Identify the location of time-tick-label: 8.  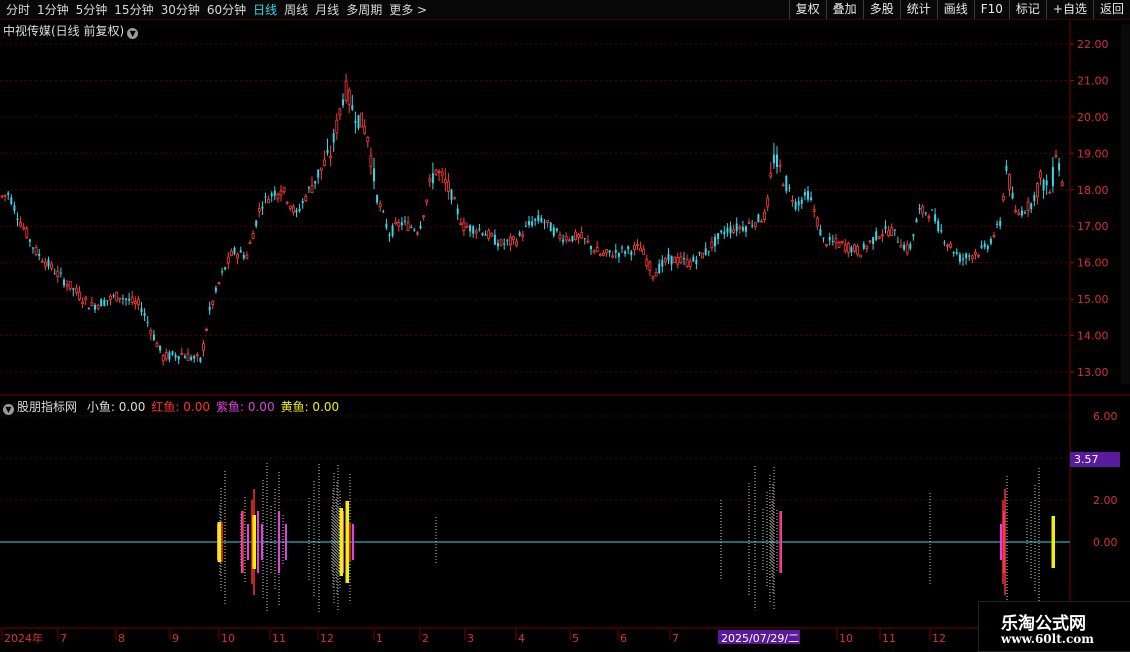
(121, 638).